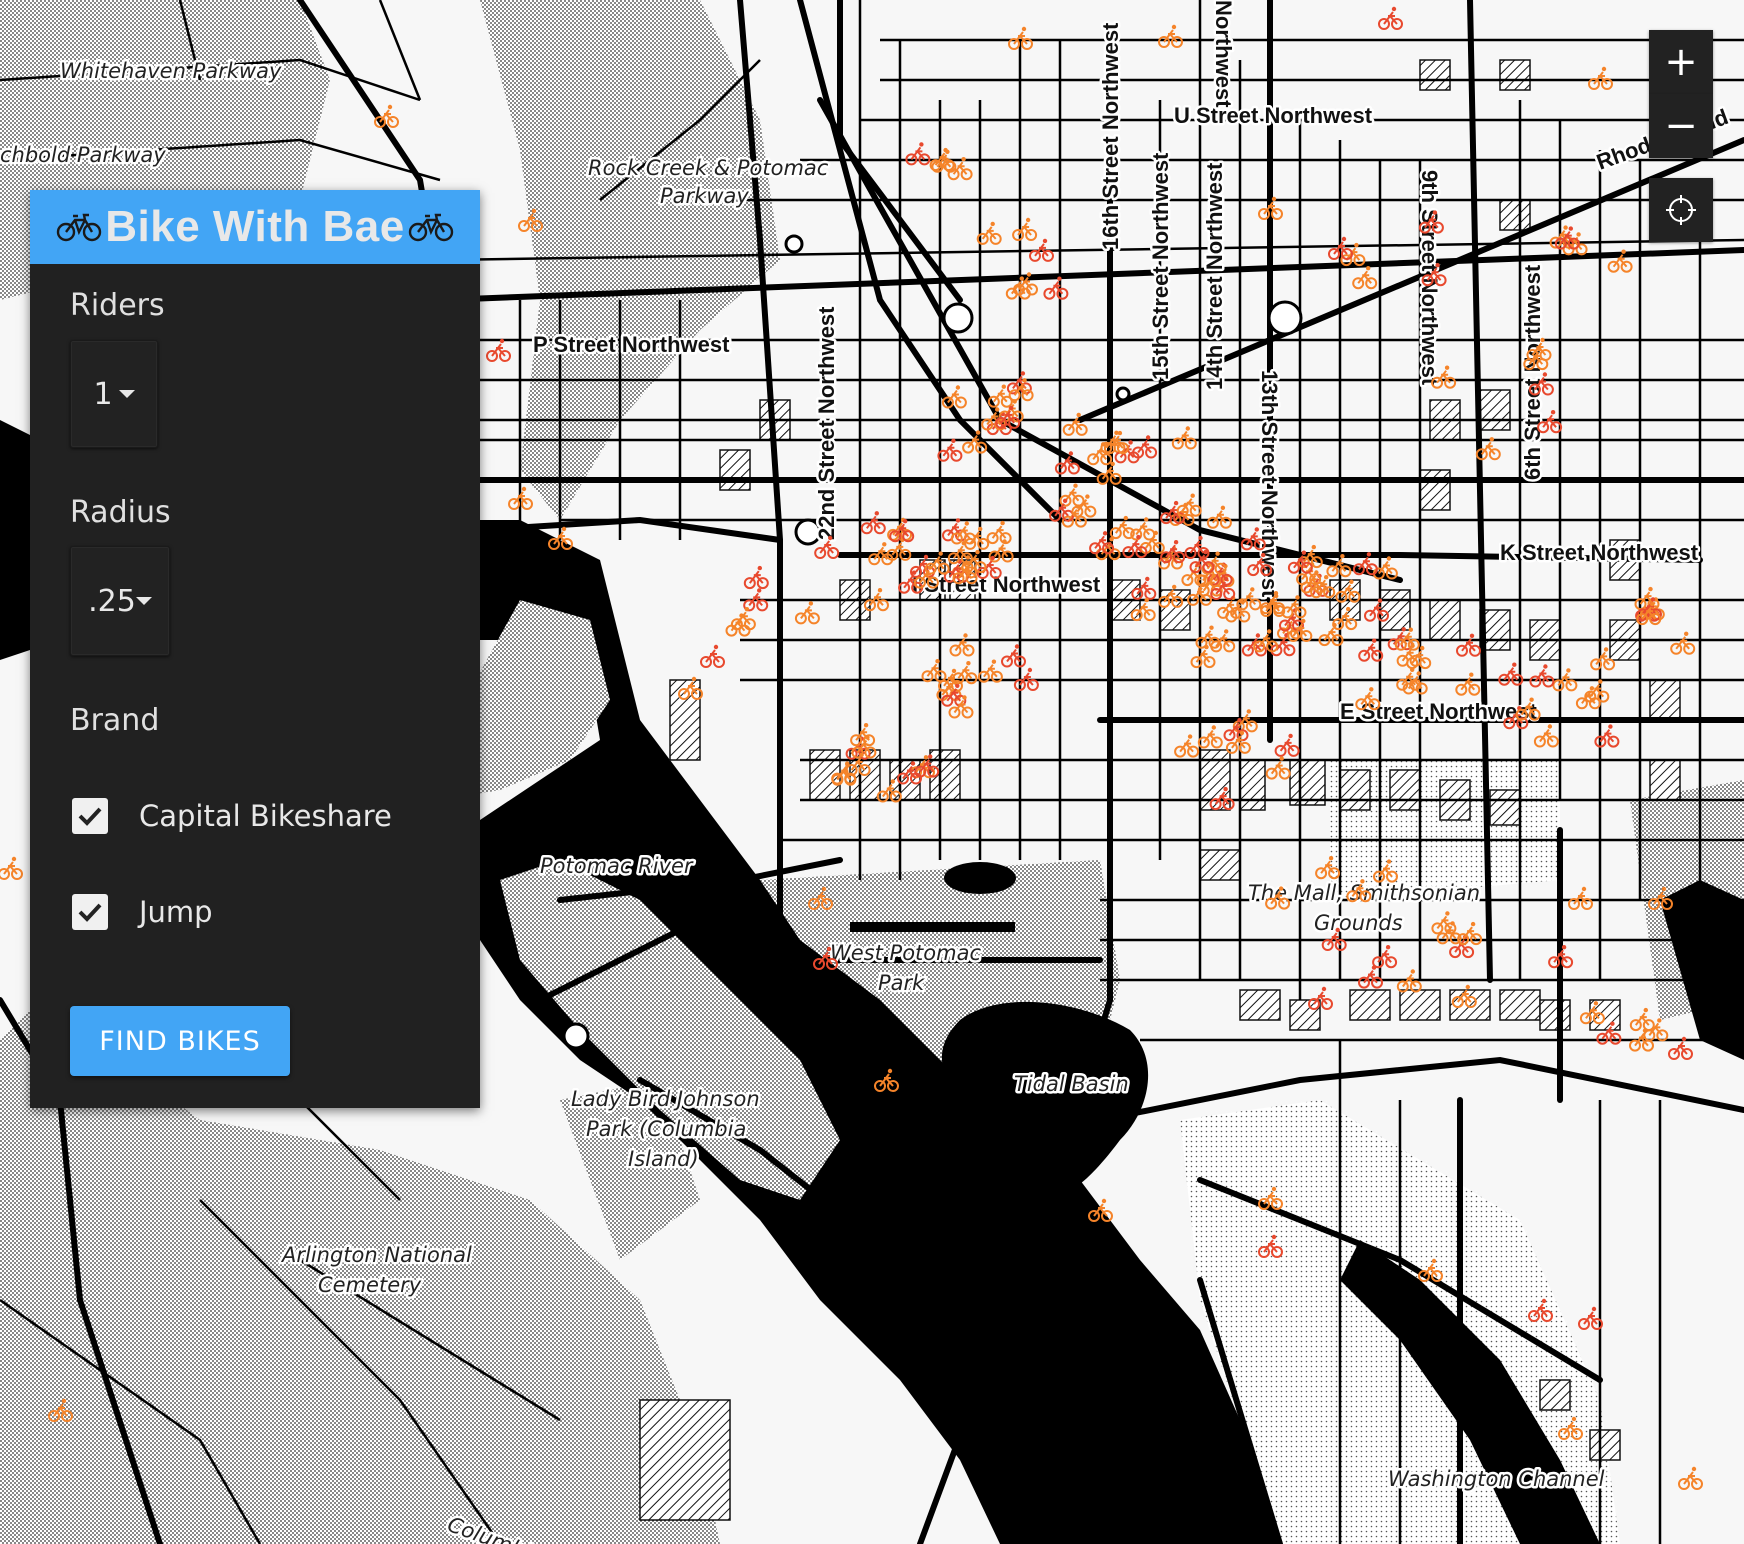  What do you see at coordinates (180, 1041) in the screenshot?
I see `find-bikes-button: FIND BIKES` at bounding box center [180, 1041].